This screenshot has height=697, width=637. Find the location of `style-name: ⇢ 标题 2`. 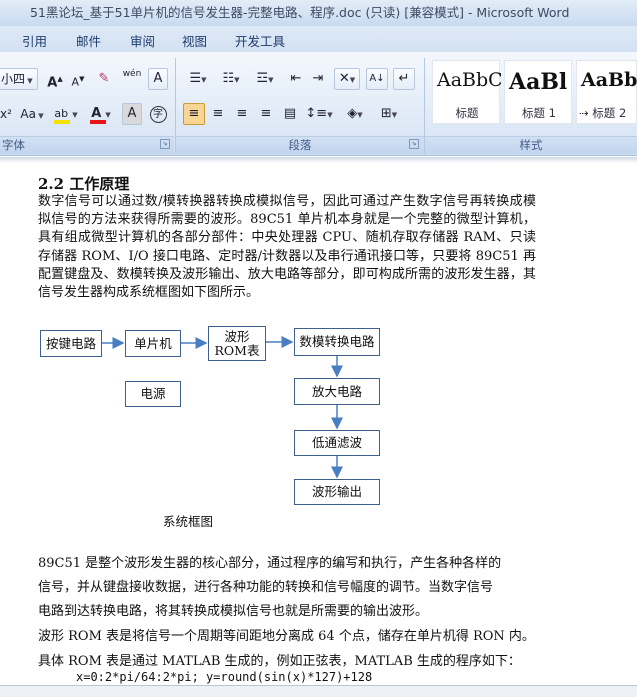

style-name: ⇢ 标题 2 is located at coordinates (603, 113).